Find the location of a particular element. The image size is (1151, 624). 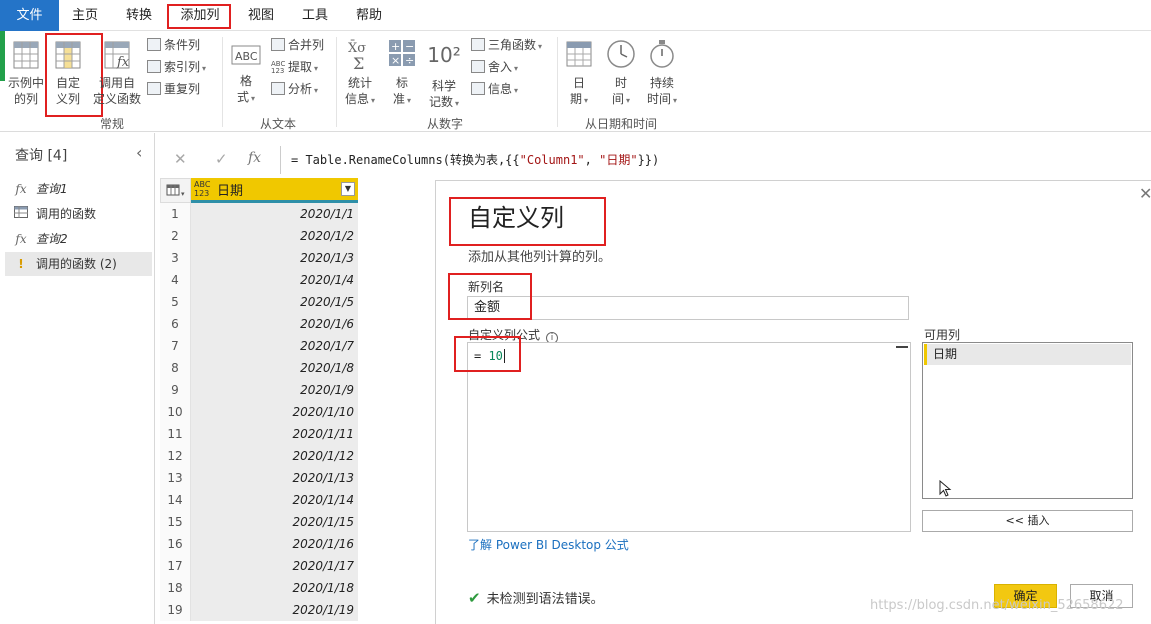

table-row: 2 2020/1/2 is located at coordinates (259, 236).